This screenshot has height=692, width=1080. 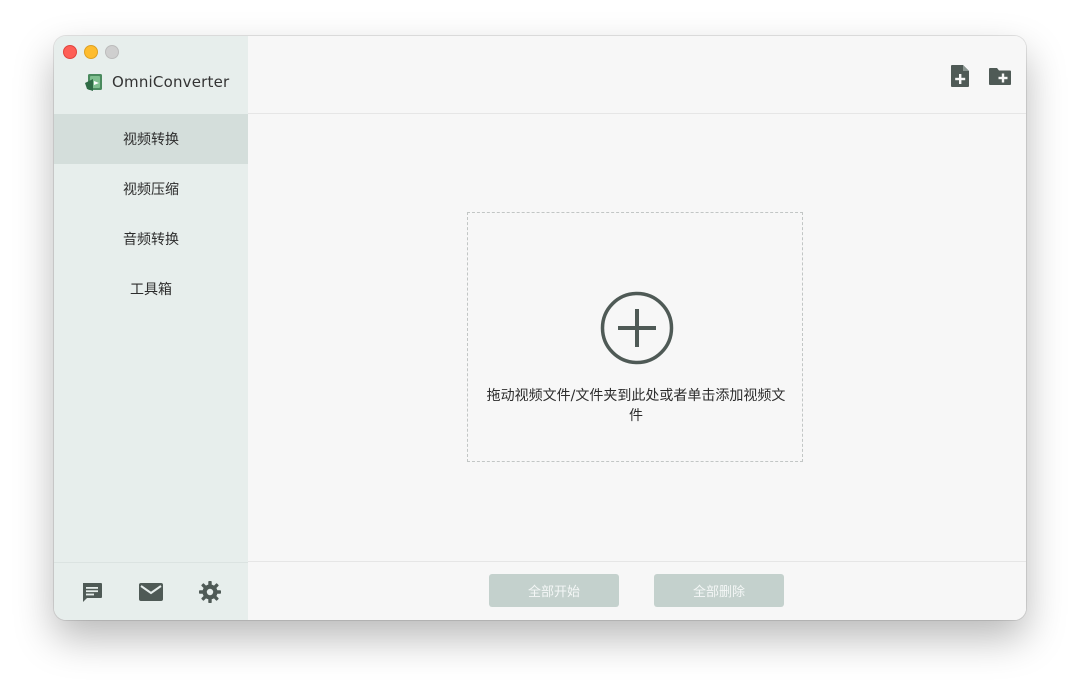 What do you see at coordinates (637, 590) in the screenshot?
I see `action-bar: 全部开始 全部删除` at bounding box center [637, 590].